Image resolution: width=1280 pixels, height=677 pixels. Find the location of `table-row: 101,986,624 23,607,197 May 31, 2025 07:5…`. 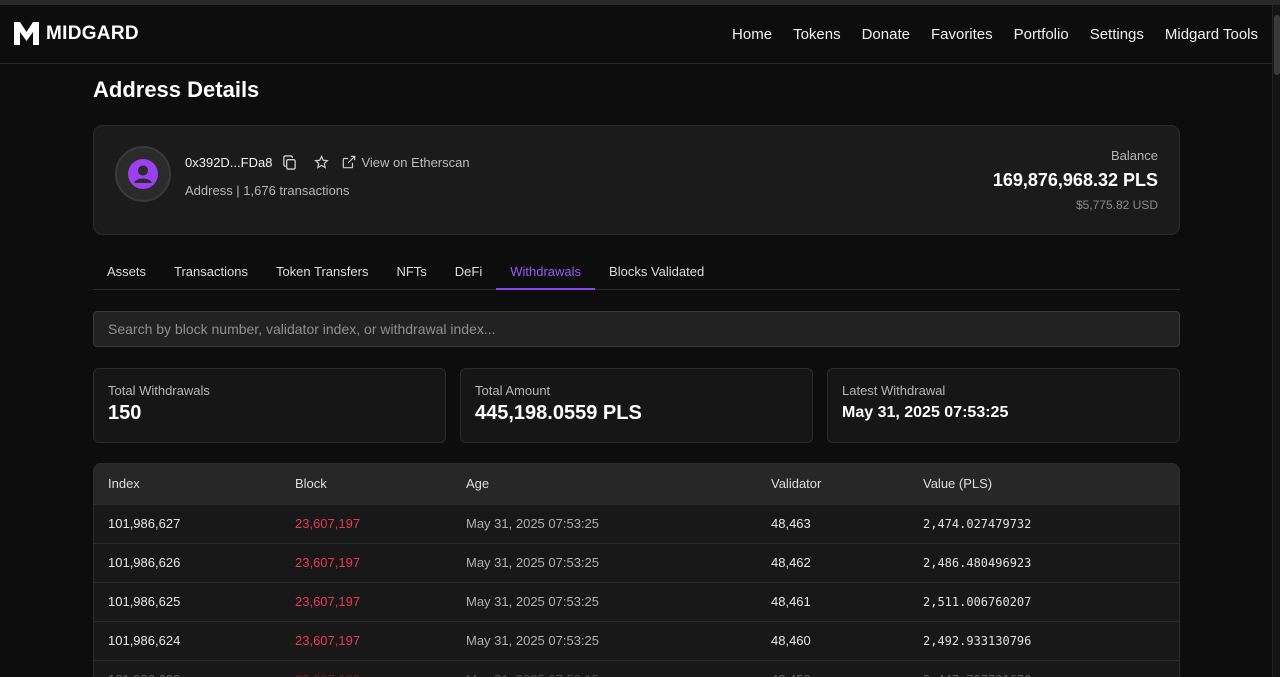

table-row: 101,986,624 23,607,197 May 31, 2025 07:5… is located at coordinates (636, 640).